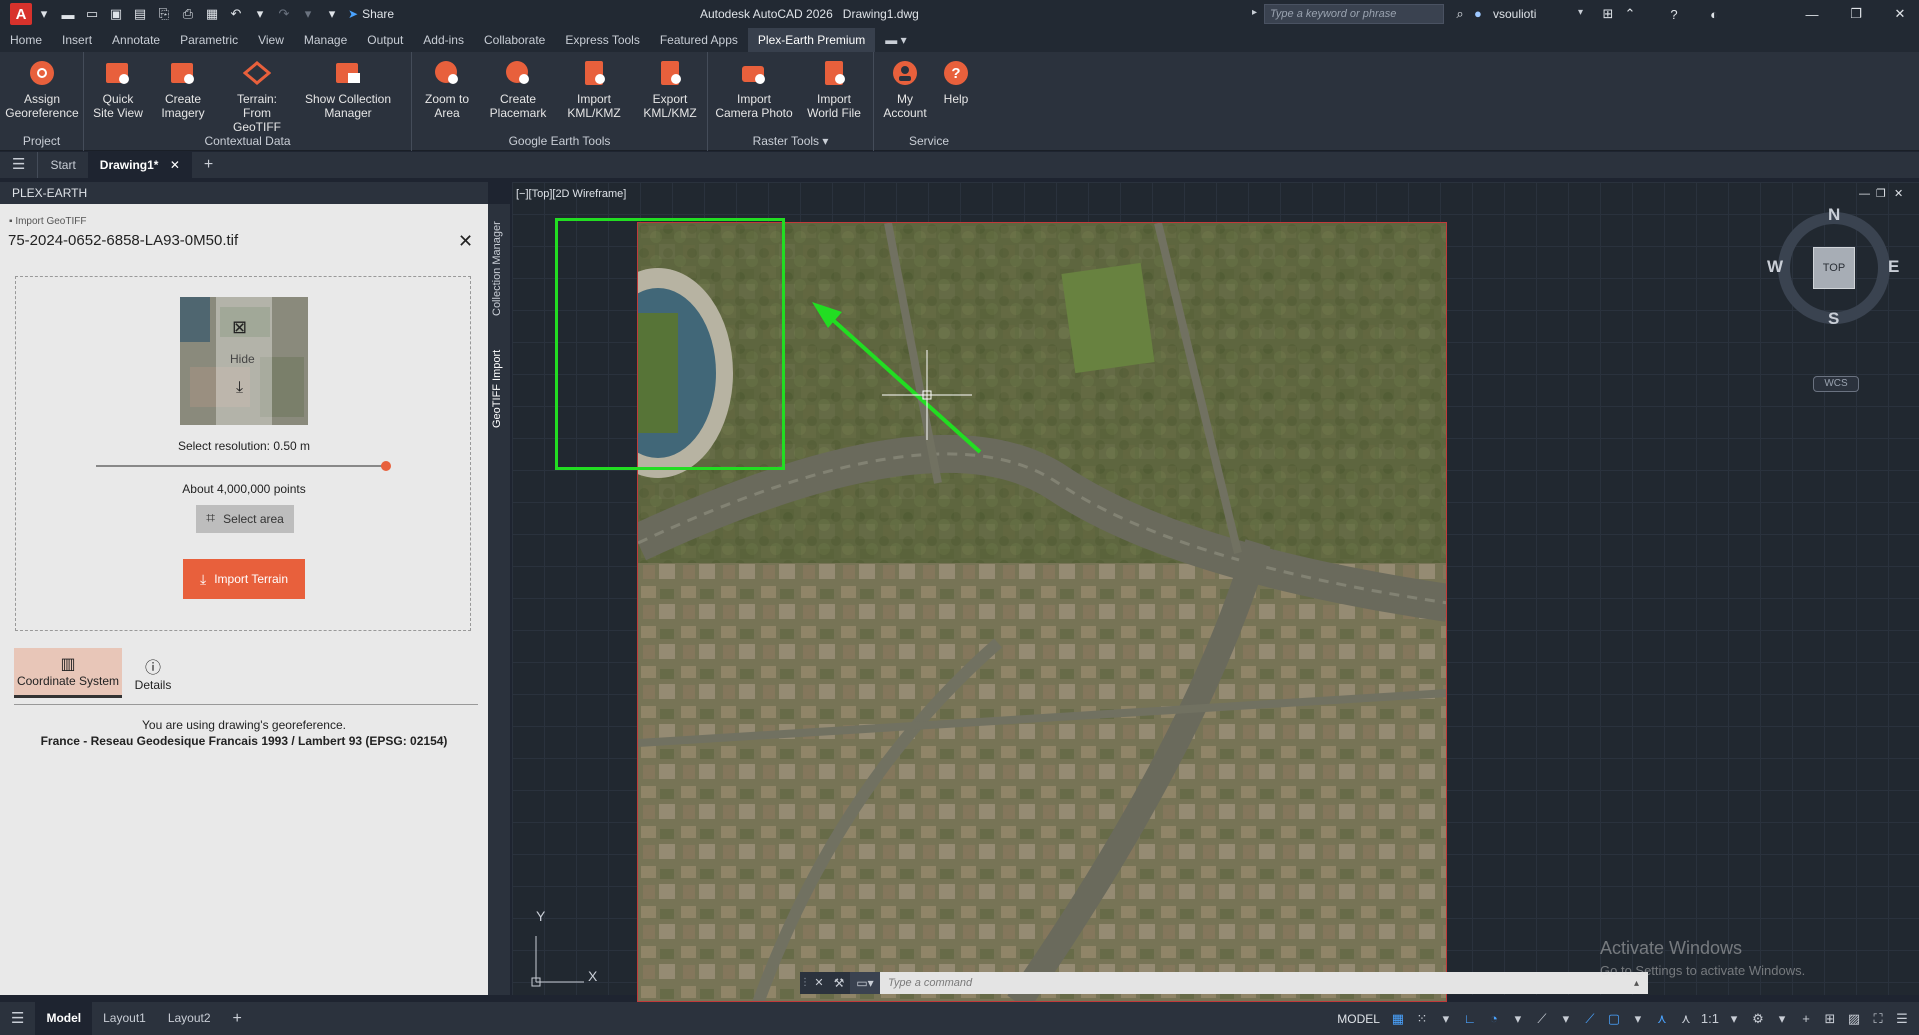 This screenshot has width=1919, height=1035. What do you see at coordinates (42, 89) in the screenshot?
I see `assign-georeference-button: Assign Georeference` at bounding box center [42, 89].